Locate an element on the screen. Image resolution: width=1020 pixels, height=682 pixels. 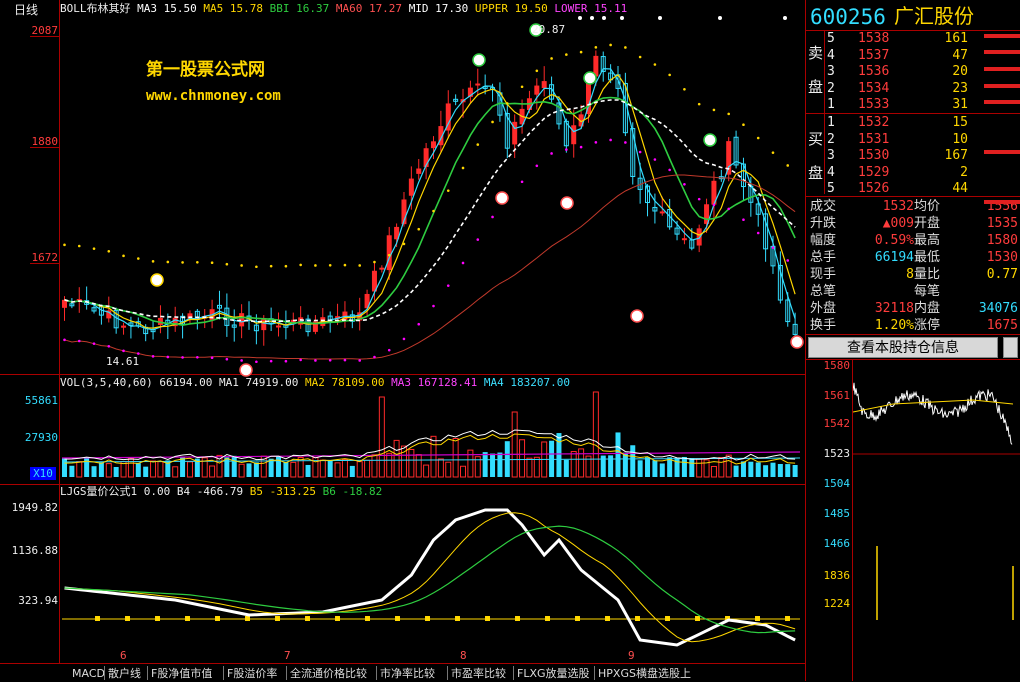
tab-macd: MACD is located at coordinates (88, 673).